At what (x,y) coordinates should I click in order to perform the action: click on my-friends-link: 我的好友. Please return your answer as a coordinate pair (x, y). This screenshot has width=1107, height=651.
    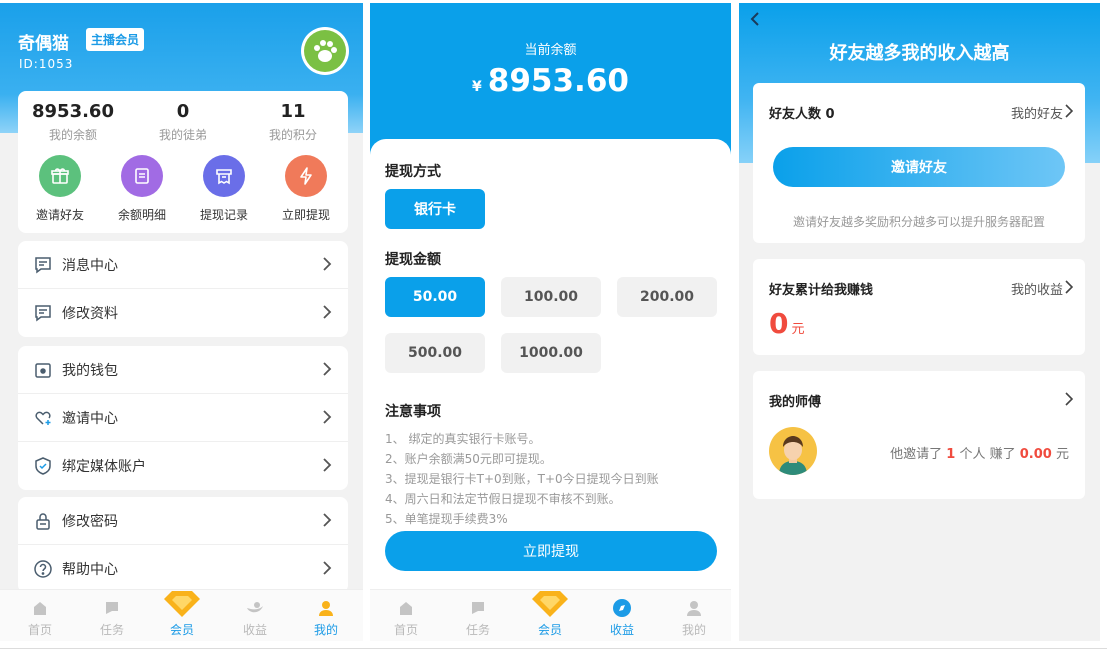
    Looking at the image, I should click on (1037, 112).